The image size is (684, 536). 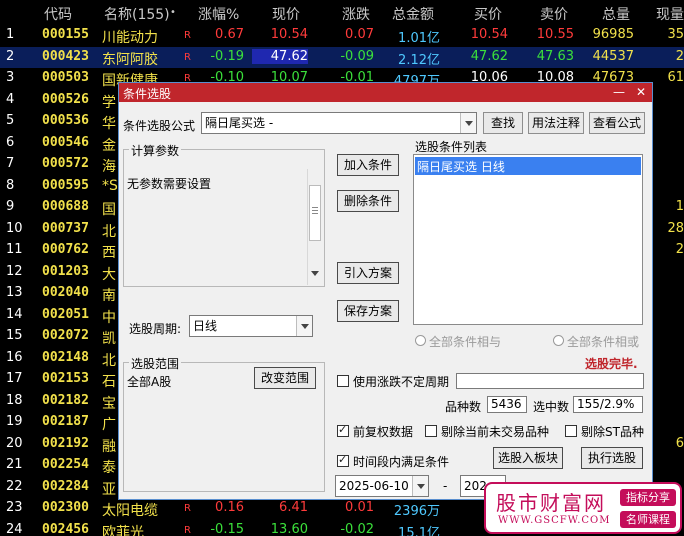 I want to click on selected-label: 选中数, so click(x=551, y=407).